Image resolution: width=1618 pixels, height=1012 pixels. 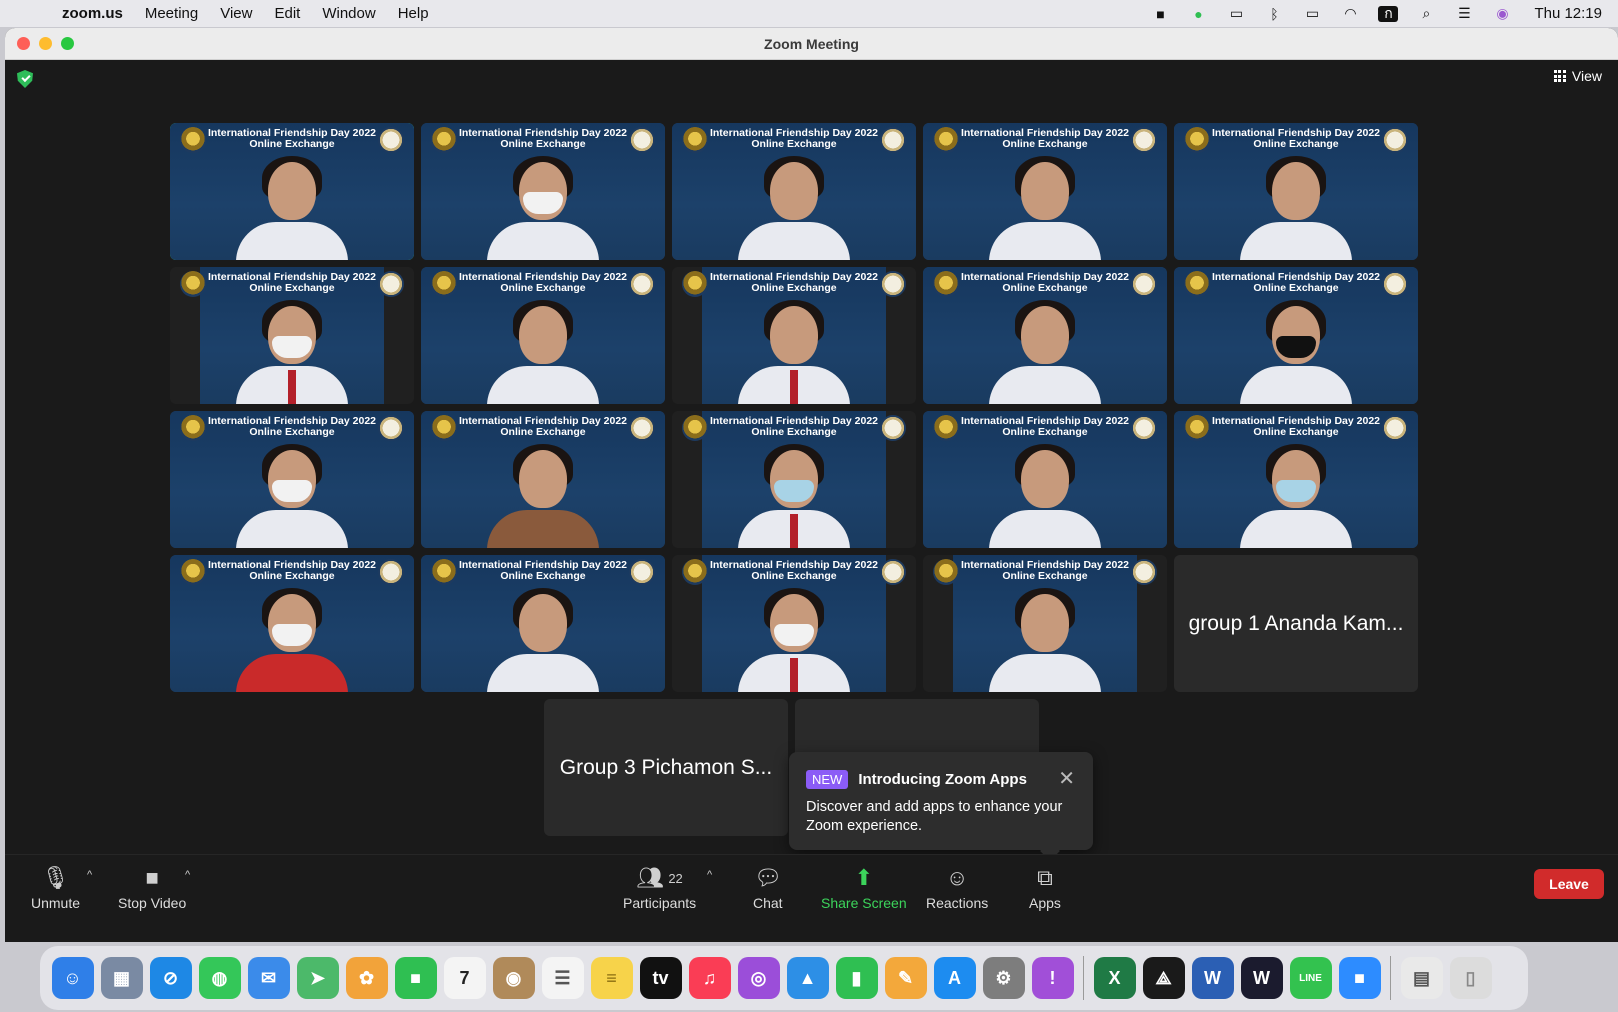 What do you see at coordinates (121, 978) in the screenshot?
I see `launchpad-icon: ▦` at bounding box center [121, 978].